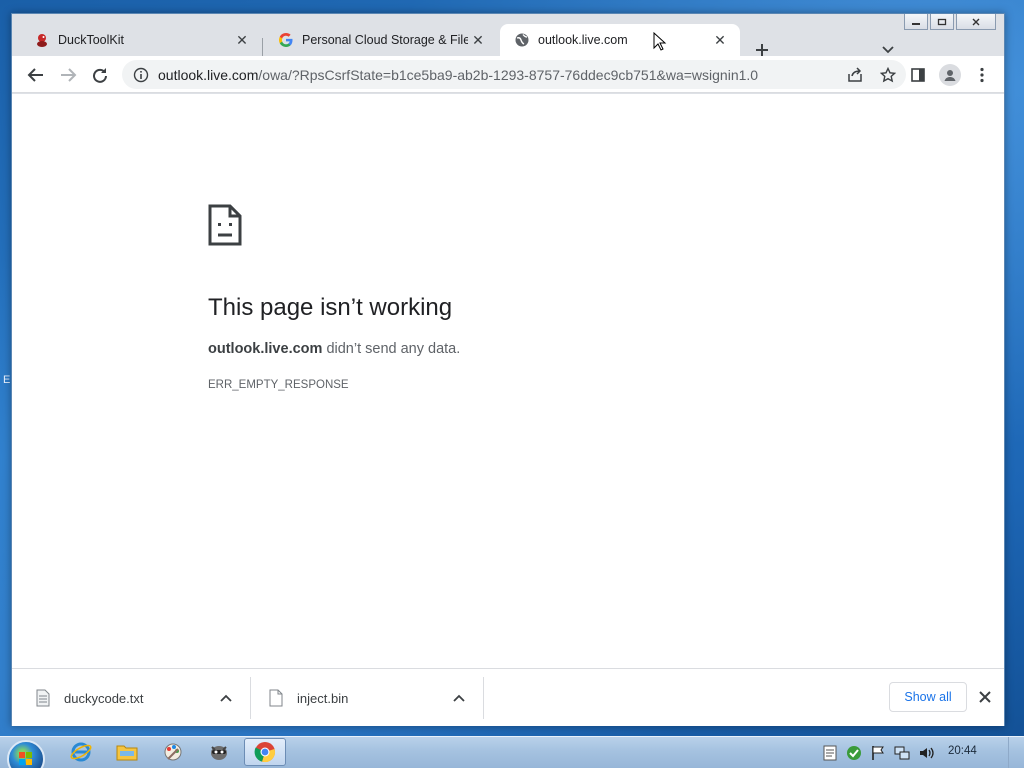 This screenshot has width=1024, height=768. Describe the element at coordinates (265, 349) in the screenshot. I see `error-host: outlook.live.com` at that location.